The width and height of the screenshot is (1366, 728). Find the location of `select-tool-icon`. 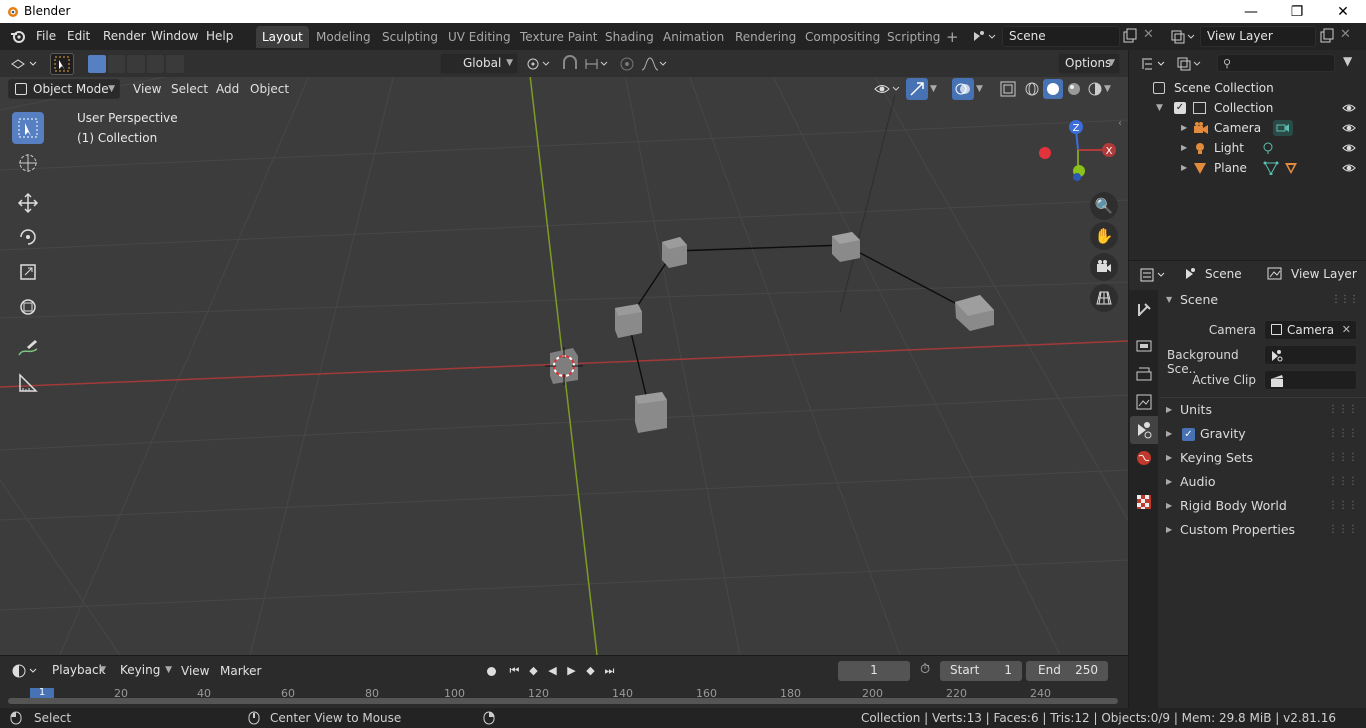

select-tool-icon is located at coordinates (62, 64).